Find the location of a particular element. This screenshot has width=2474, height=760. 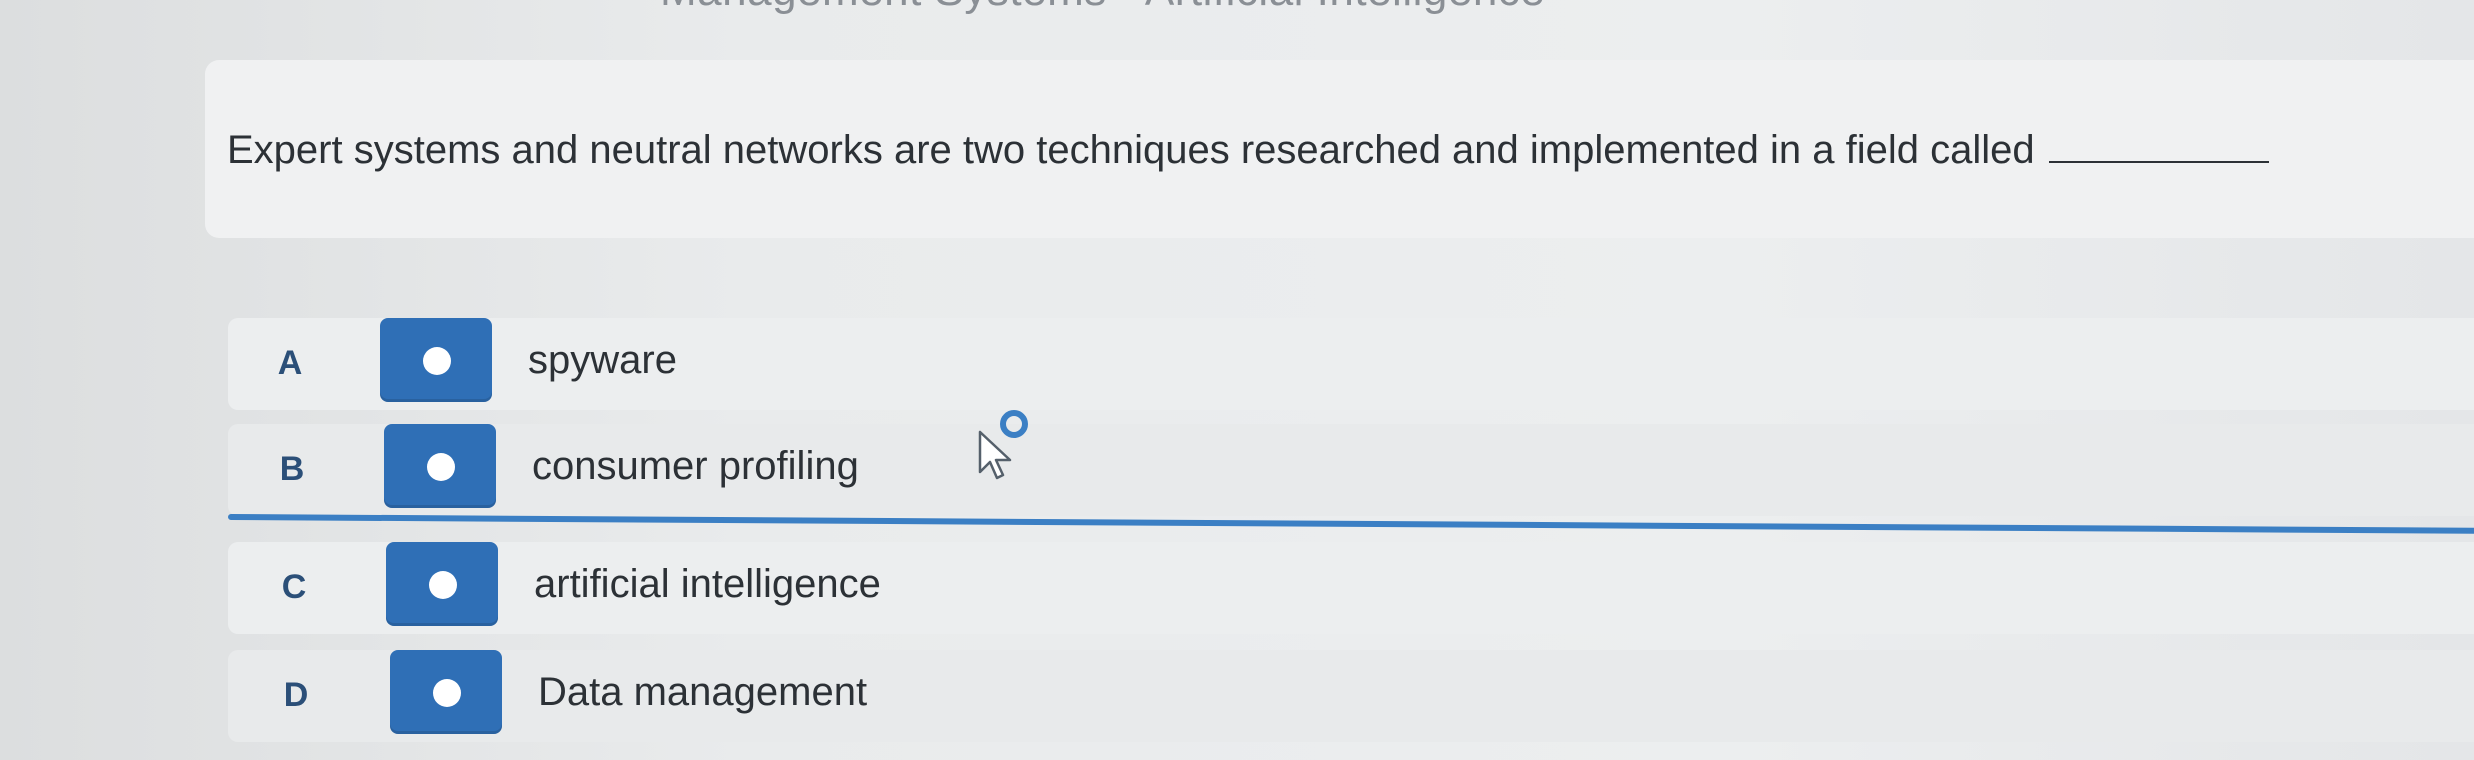

option-letter: C is located at coordinates (294, 587).